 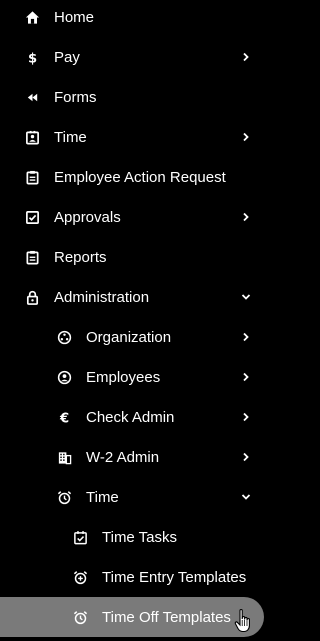 I want to click on nav-item-time-off-templates: Time Off Templates, so click(x=132, y=617).